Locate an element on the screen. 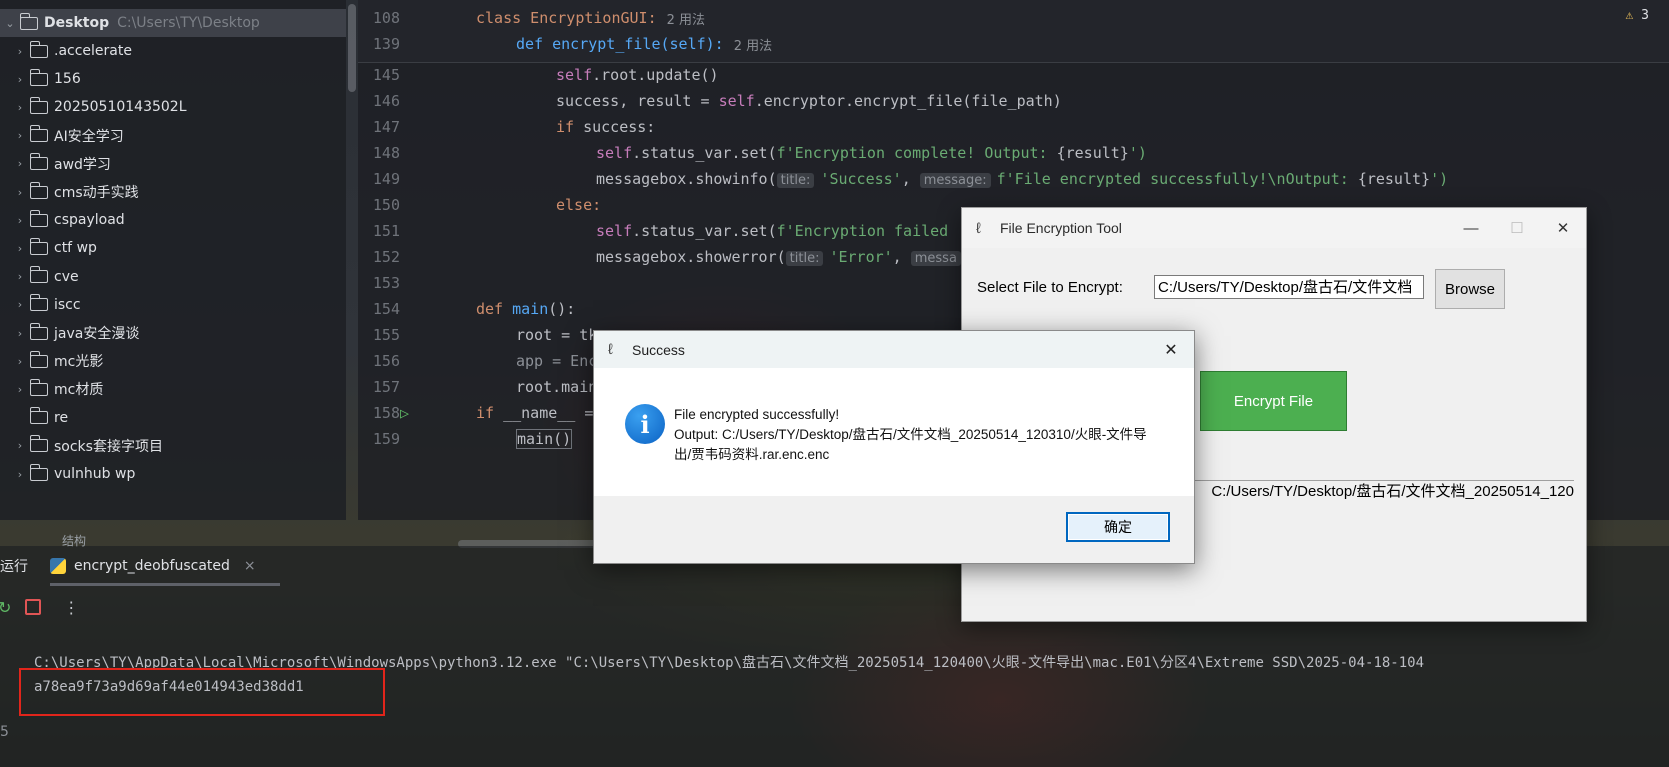  code-line-147: 147 if success: is located at coordinates (1013, 127).